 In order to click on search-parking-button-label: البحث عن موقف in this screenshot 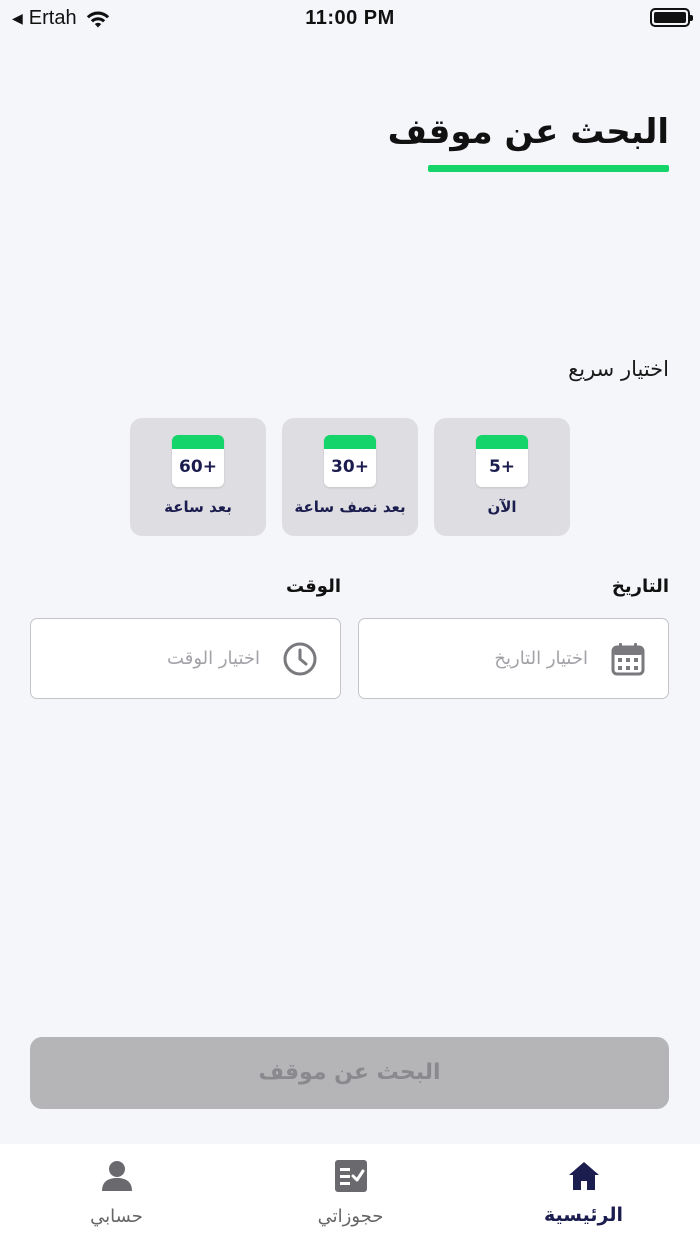, I will do `click(349, 1072)`.